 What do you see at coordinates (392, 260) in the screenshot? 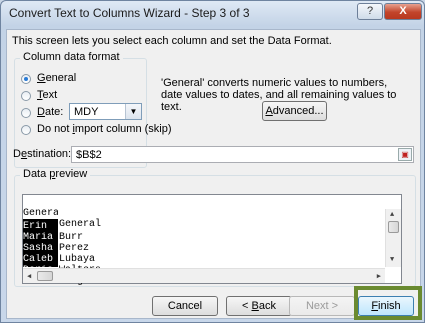
I see `scroll-down-icon: ▼` at bounding box center [392, 260].